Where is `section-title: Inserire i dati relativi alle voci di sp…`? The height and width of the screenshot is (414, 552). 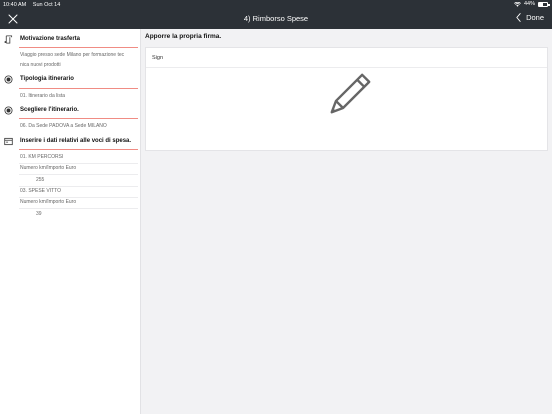 section-title: Inserire i dati relativi alle voci di sp… is located at coordinates (76, 141).